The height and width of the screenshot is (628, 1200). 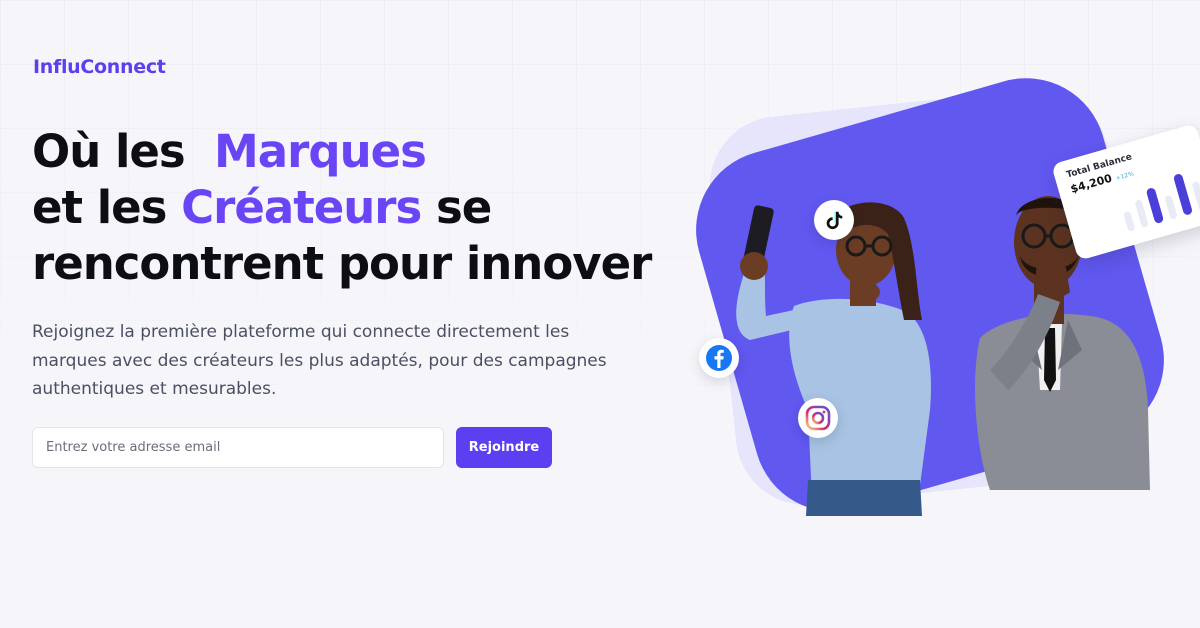 I want to click on woman-figure, so click(x=833, y=359).